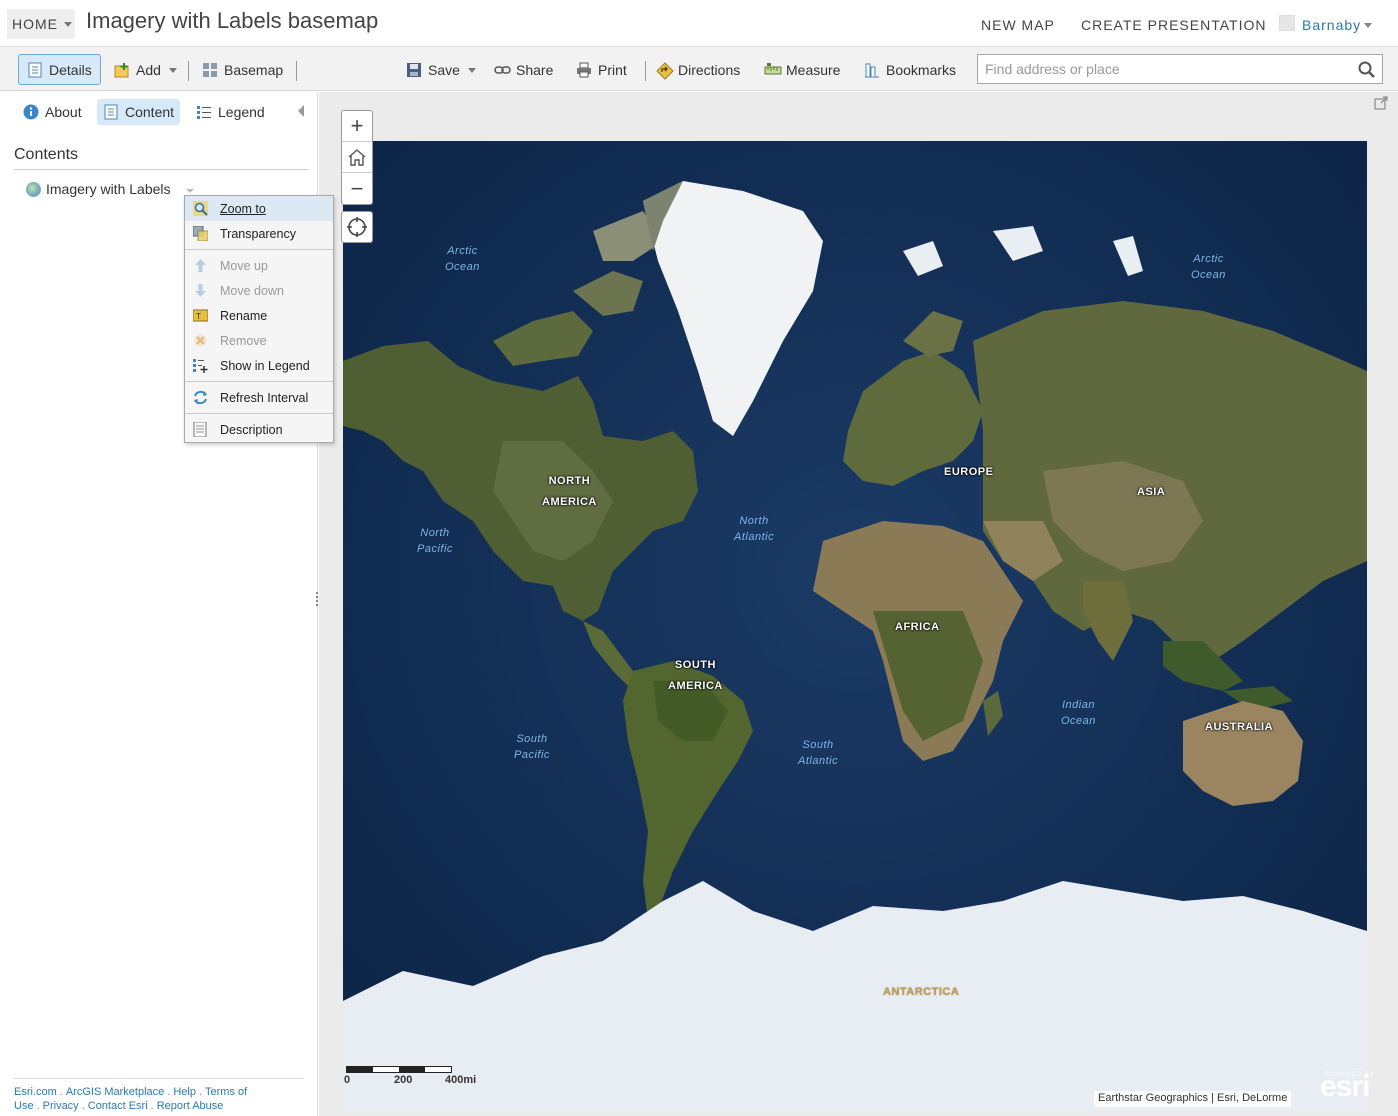 The height and width of the screenshot is (1116, 1398). I want to click on zoom-to-icon, so click(200, 208).